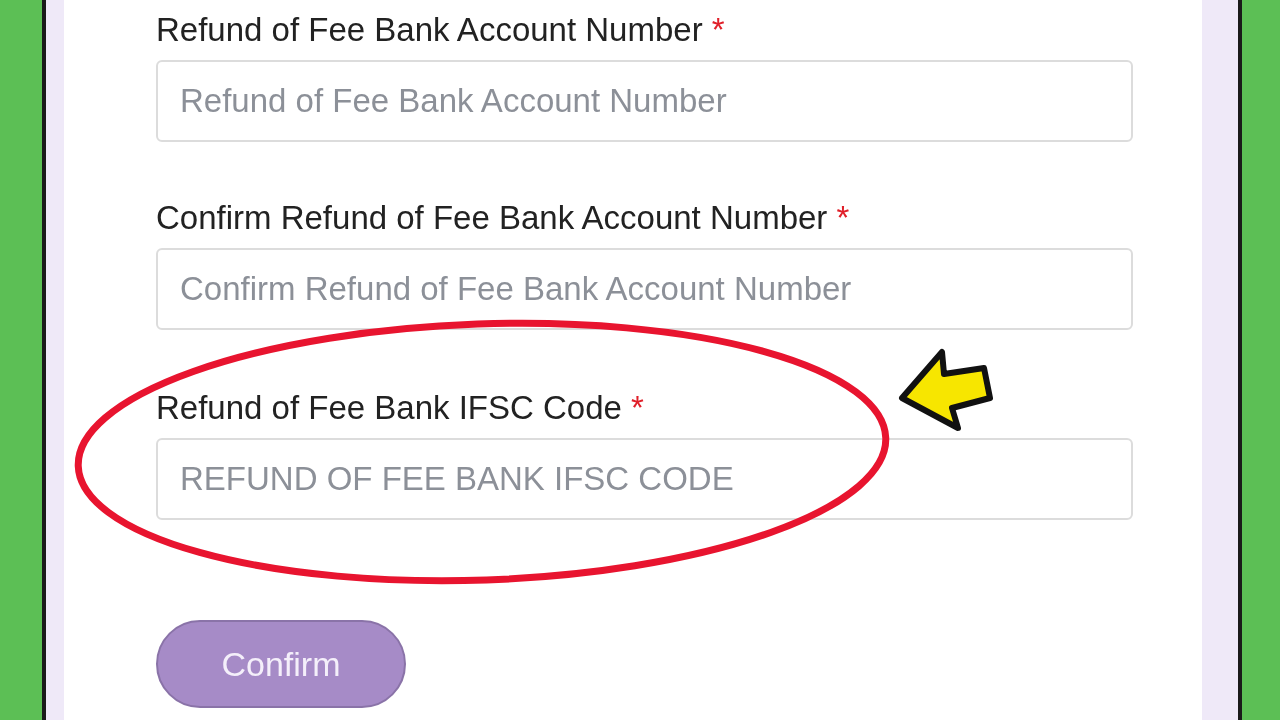 The image size is (1280, 720). What do you see at coordinates (440, 30) in the screenshot?
I see `field-label: Refund of Fee Bank Account Number *` at bounding box center [440, 30].